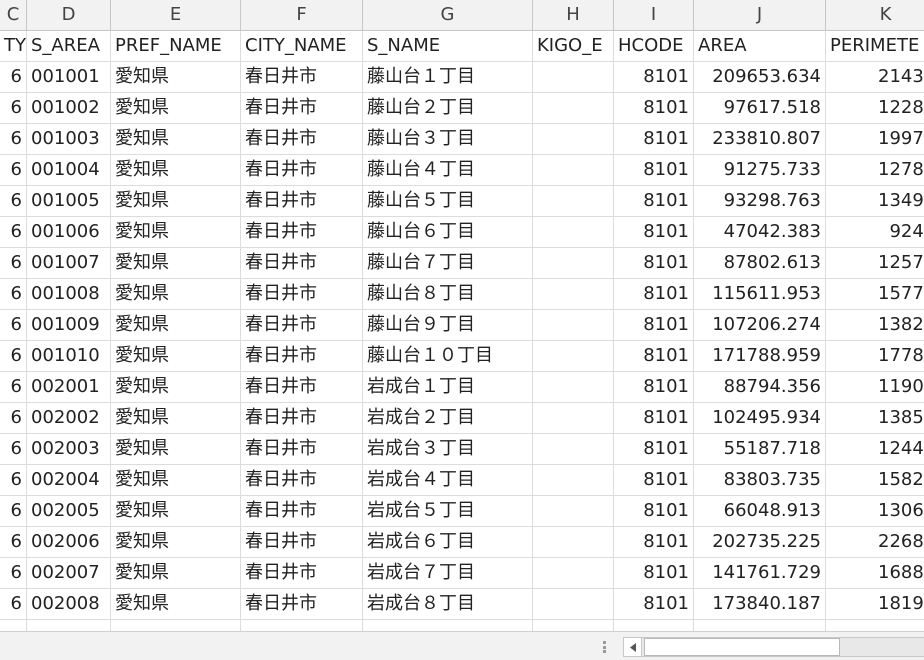 The width and height of the screenshot is (924, 660). Describe the element at coordinates (760, 480) in the screenshot. I see `table-cell: 83803.735` at that location.